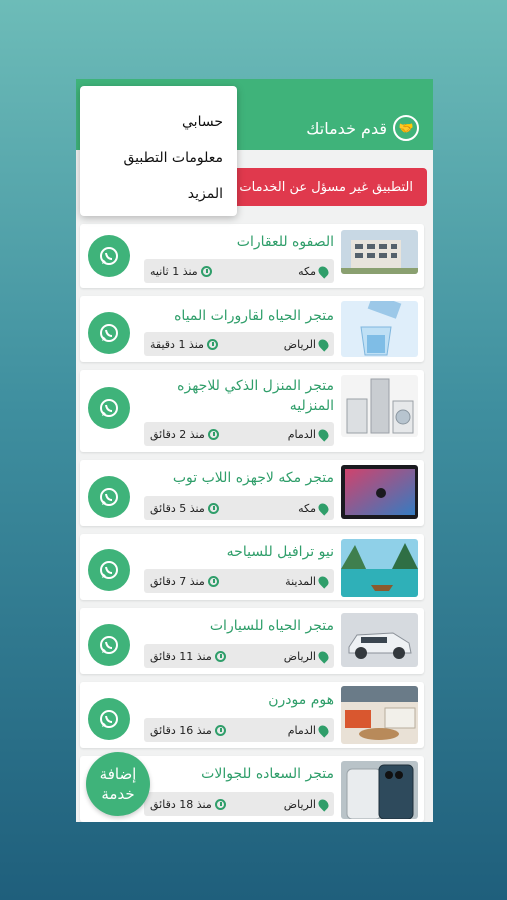  I want to click on listing-card: متجر الحياه للسيارات الرياض منذ 11 دقائق, so click(252, 641).